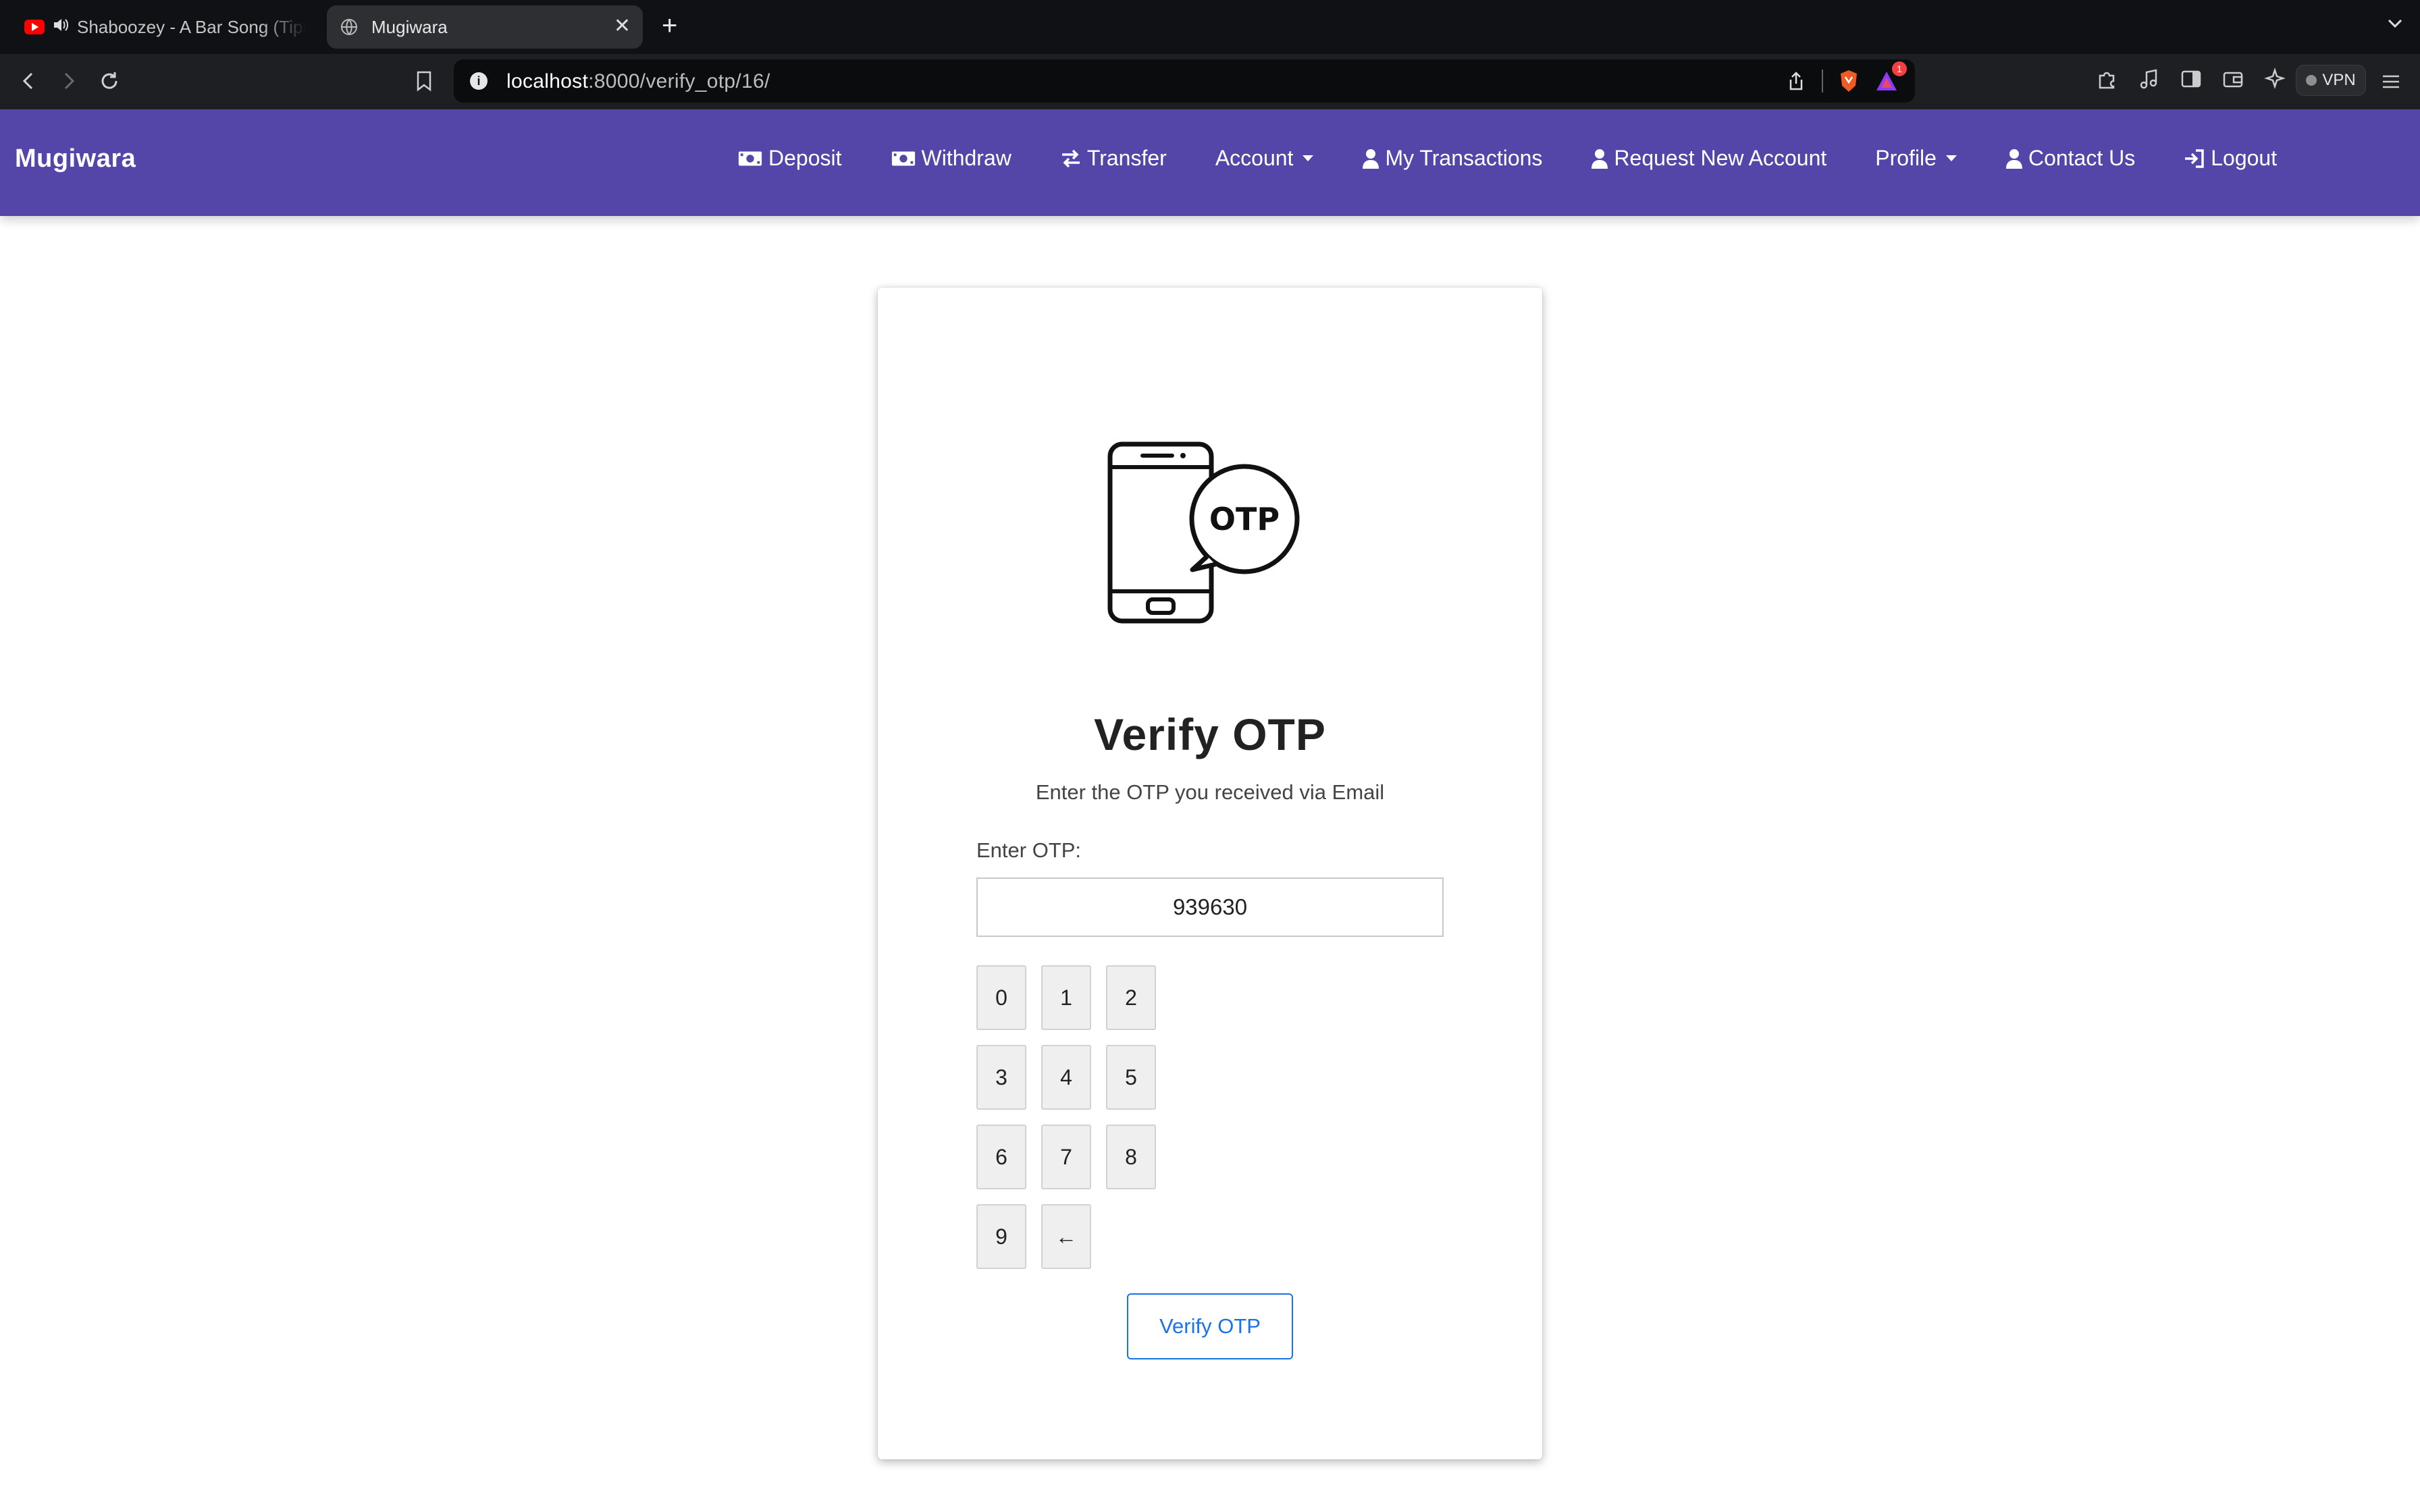 The image size is (2420, 1512). What do you see at coordinates (1001, 1157) in the screenshot?
I see `keypad-key-6: 6` at bounding box center [1001, 1157].